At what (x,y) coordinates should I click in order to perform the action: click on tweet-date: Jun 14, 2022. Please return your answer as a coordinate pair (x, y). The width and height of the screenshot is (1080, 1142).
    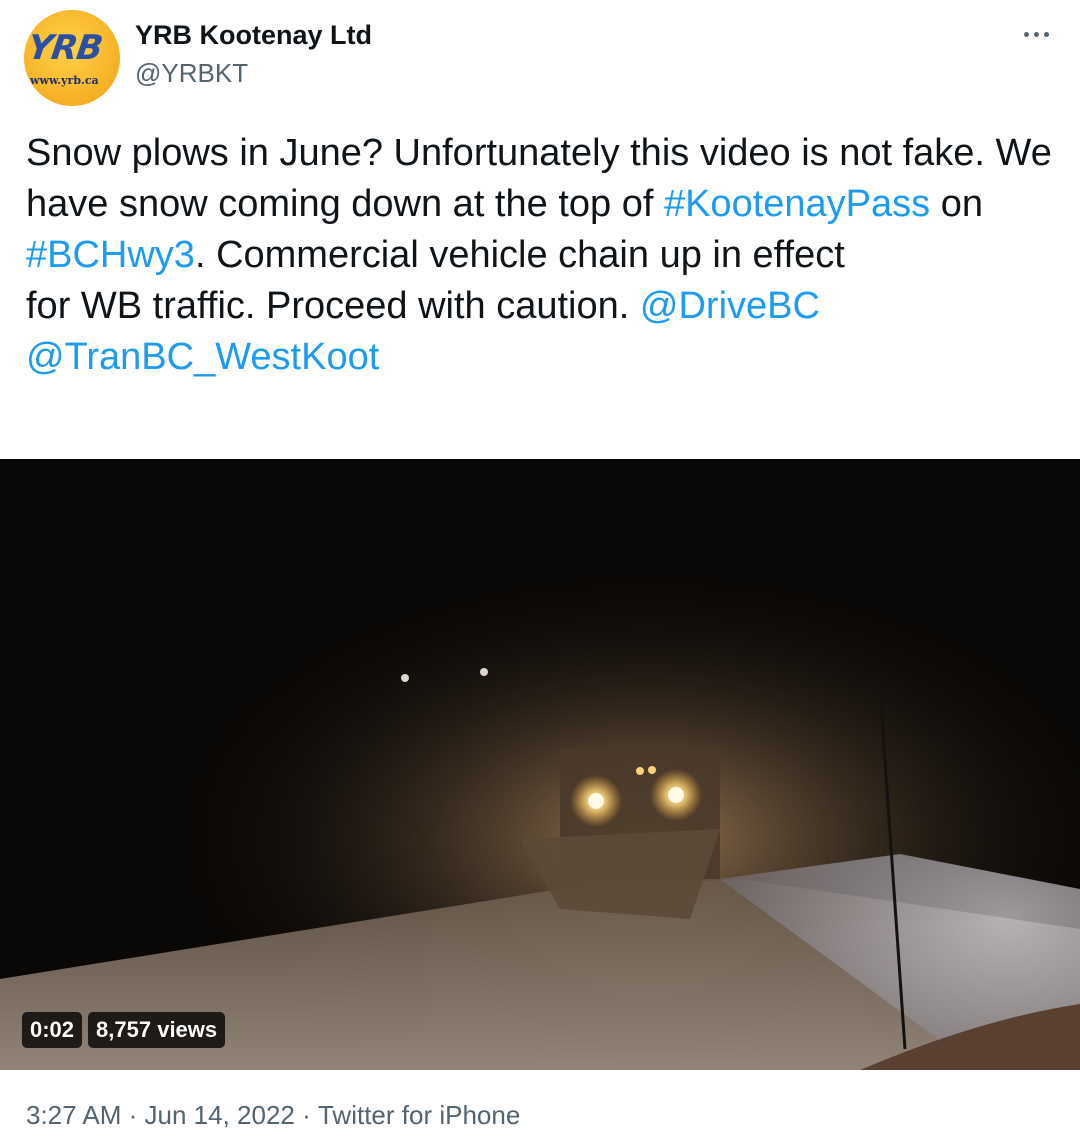
    Looking at the image, I should click on (220, 1115).